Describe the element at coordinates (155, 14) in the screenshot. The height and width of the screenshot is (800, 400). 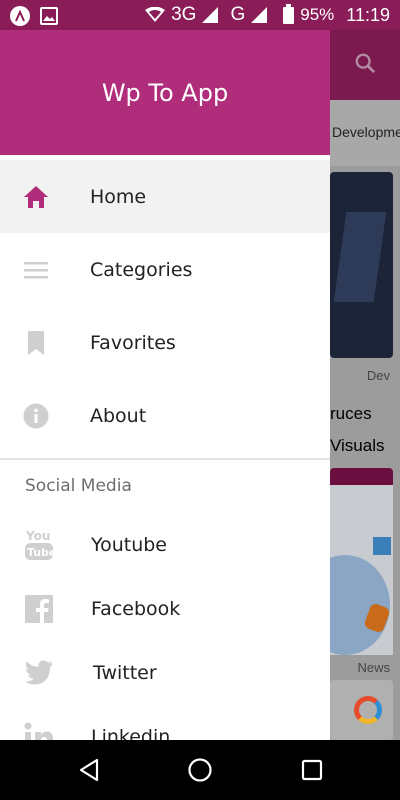
I see `wifi-icon` at that location.